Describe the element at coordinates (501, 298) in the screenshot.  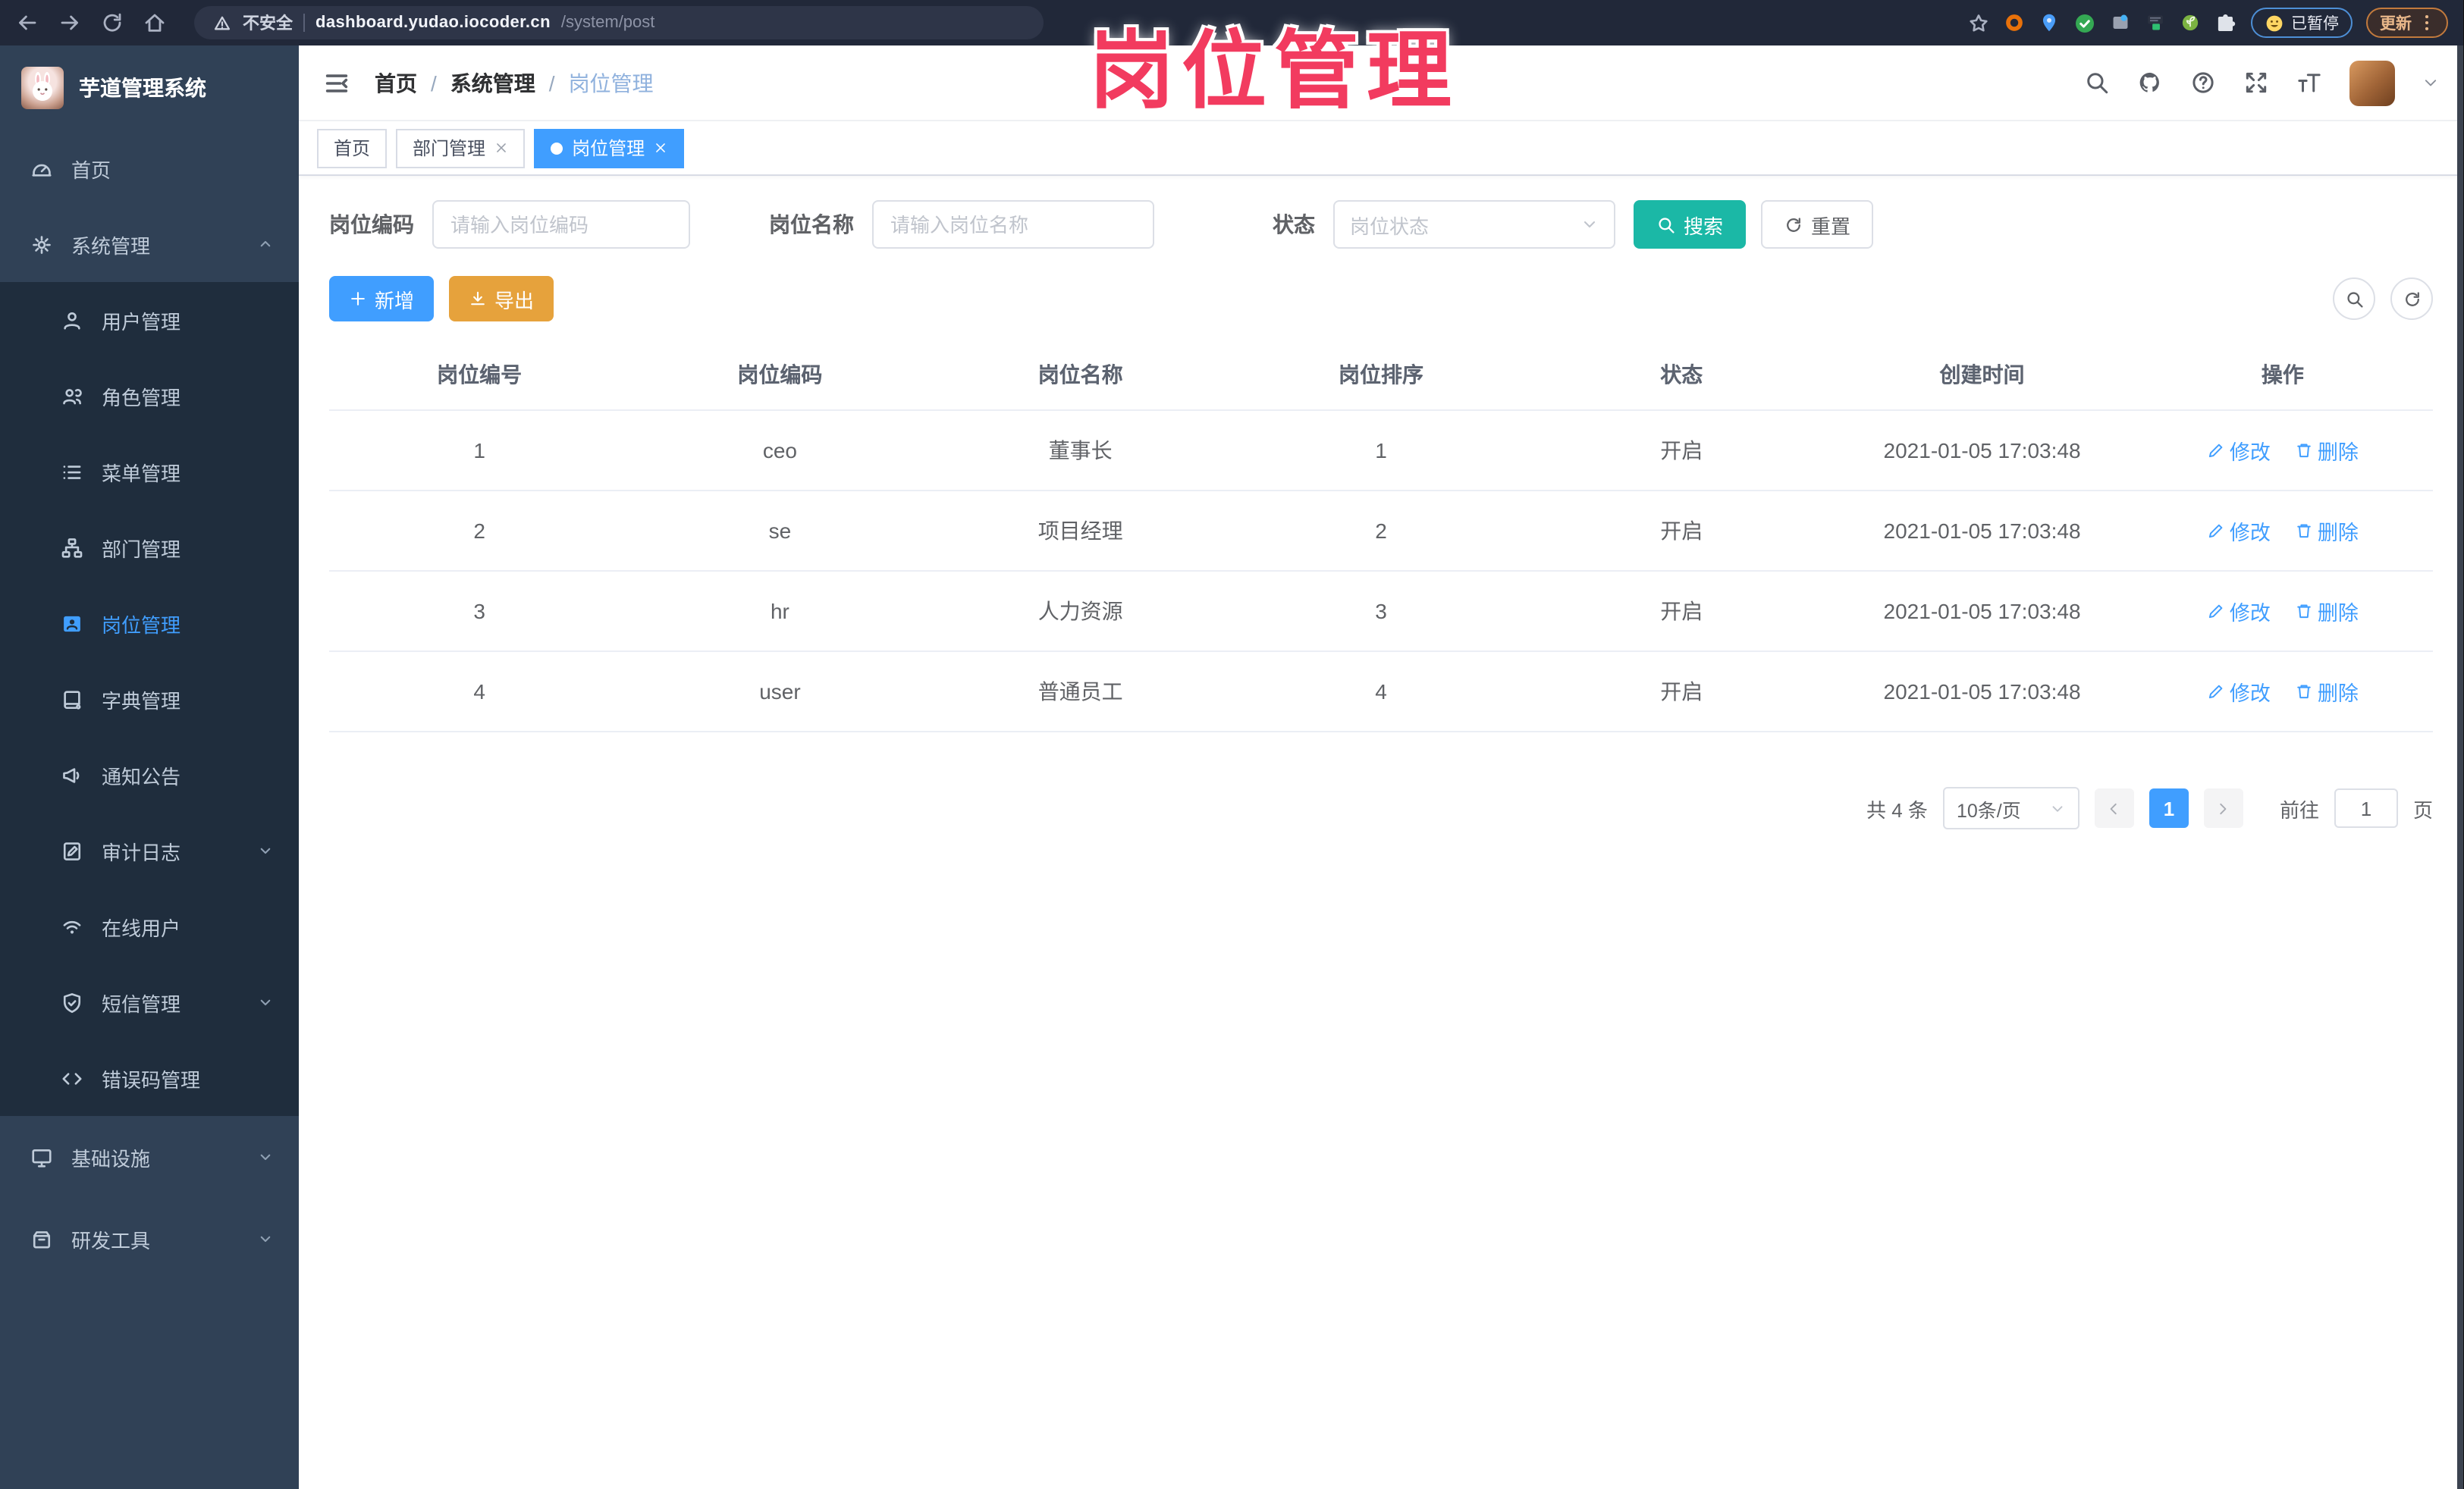
I see `export-button: 导出` at that location.